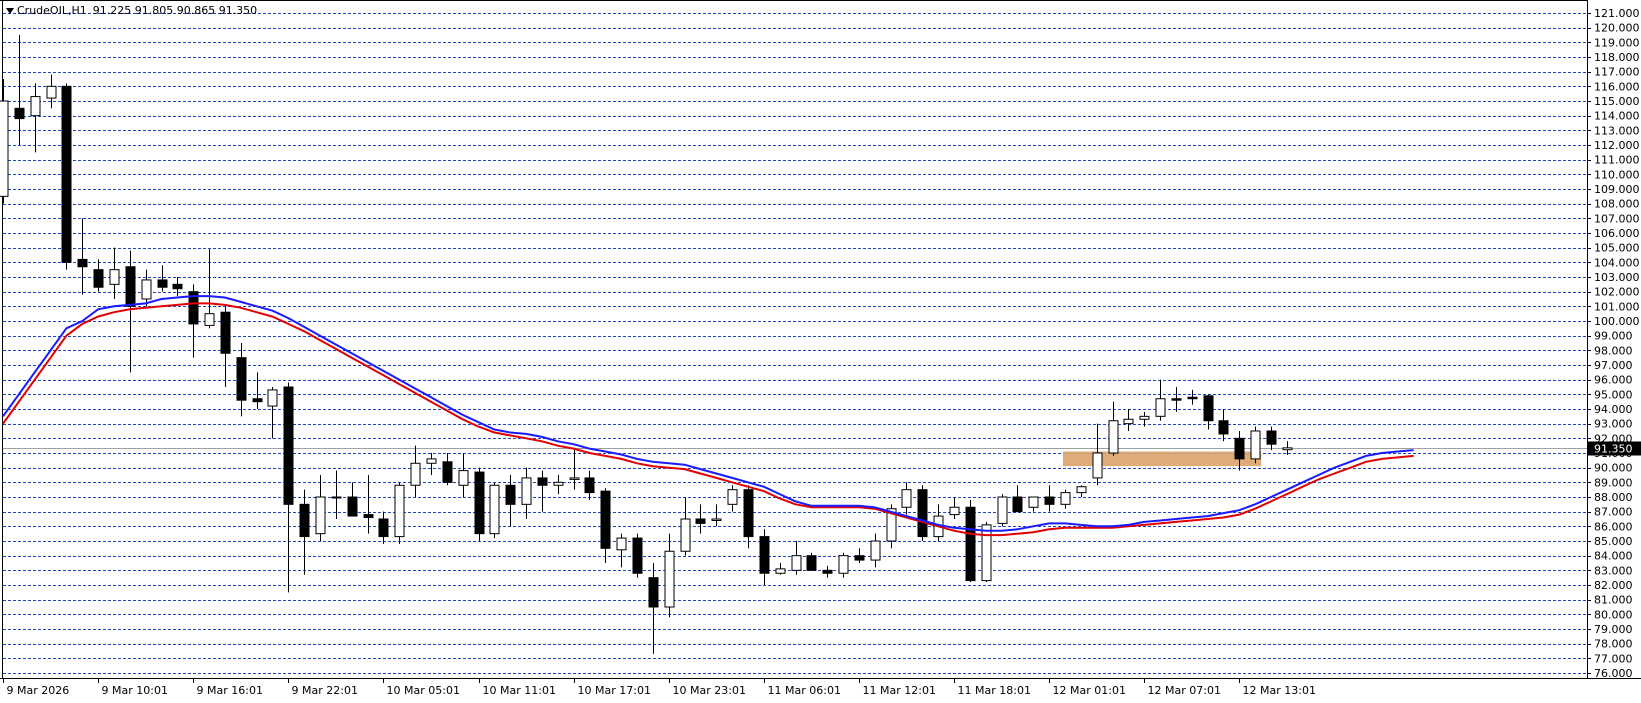 The width and height of the screenshot is (1641, 703). Describe the element at coordinates (1613, 497) in the screenshot. I see `y-tick-label: 88.000` at that location.